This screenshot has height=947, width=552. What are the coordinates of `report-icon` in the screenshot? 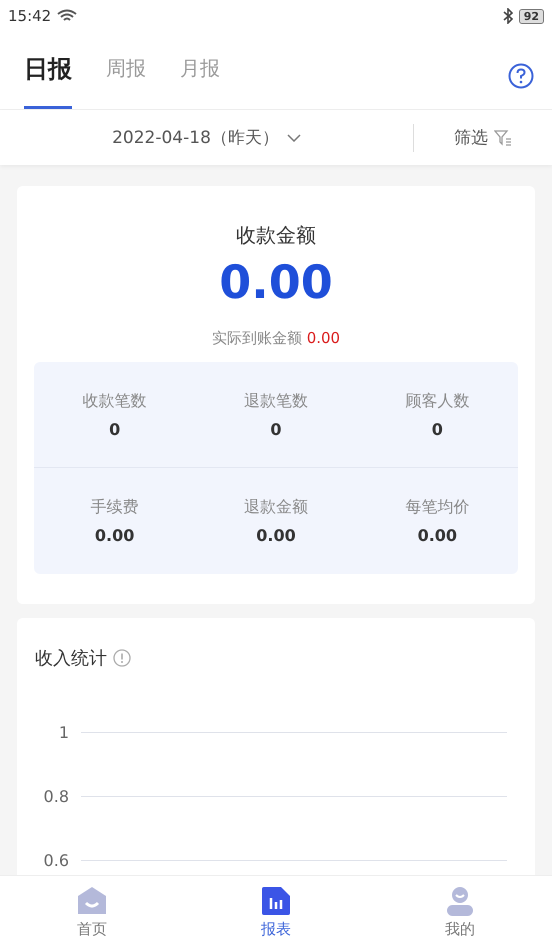 It's located at (276, 901).